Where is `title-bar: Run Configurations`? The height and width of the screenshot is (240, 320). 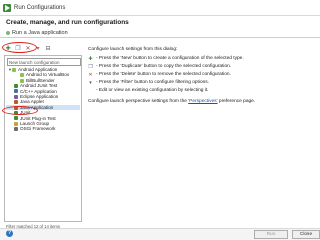 title-bar: Run Configurations is located at coordinates (160, 8).